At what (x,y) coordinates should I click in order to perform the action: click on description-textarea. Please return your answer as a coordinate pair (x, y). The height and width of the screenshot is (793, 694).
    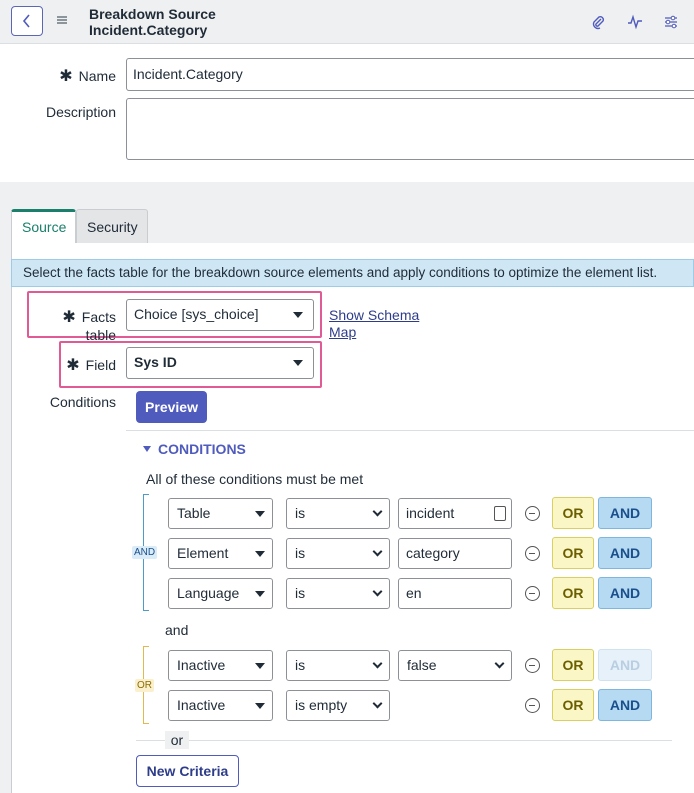
    Looking at the image, I should click on (410, 129).